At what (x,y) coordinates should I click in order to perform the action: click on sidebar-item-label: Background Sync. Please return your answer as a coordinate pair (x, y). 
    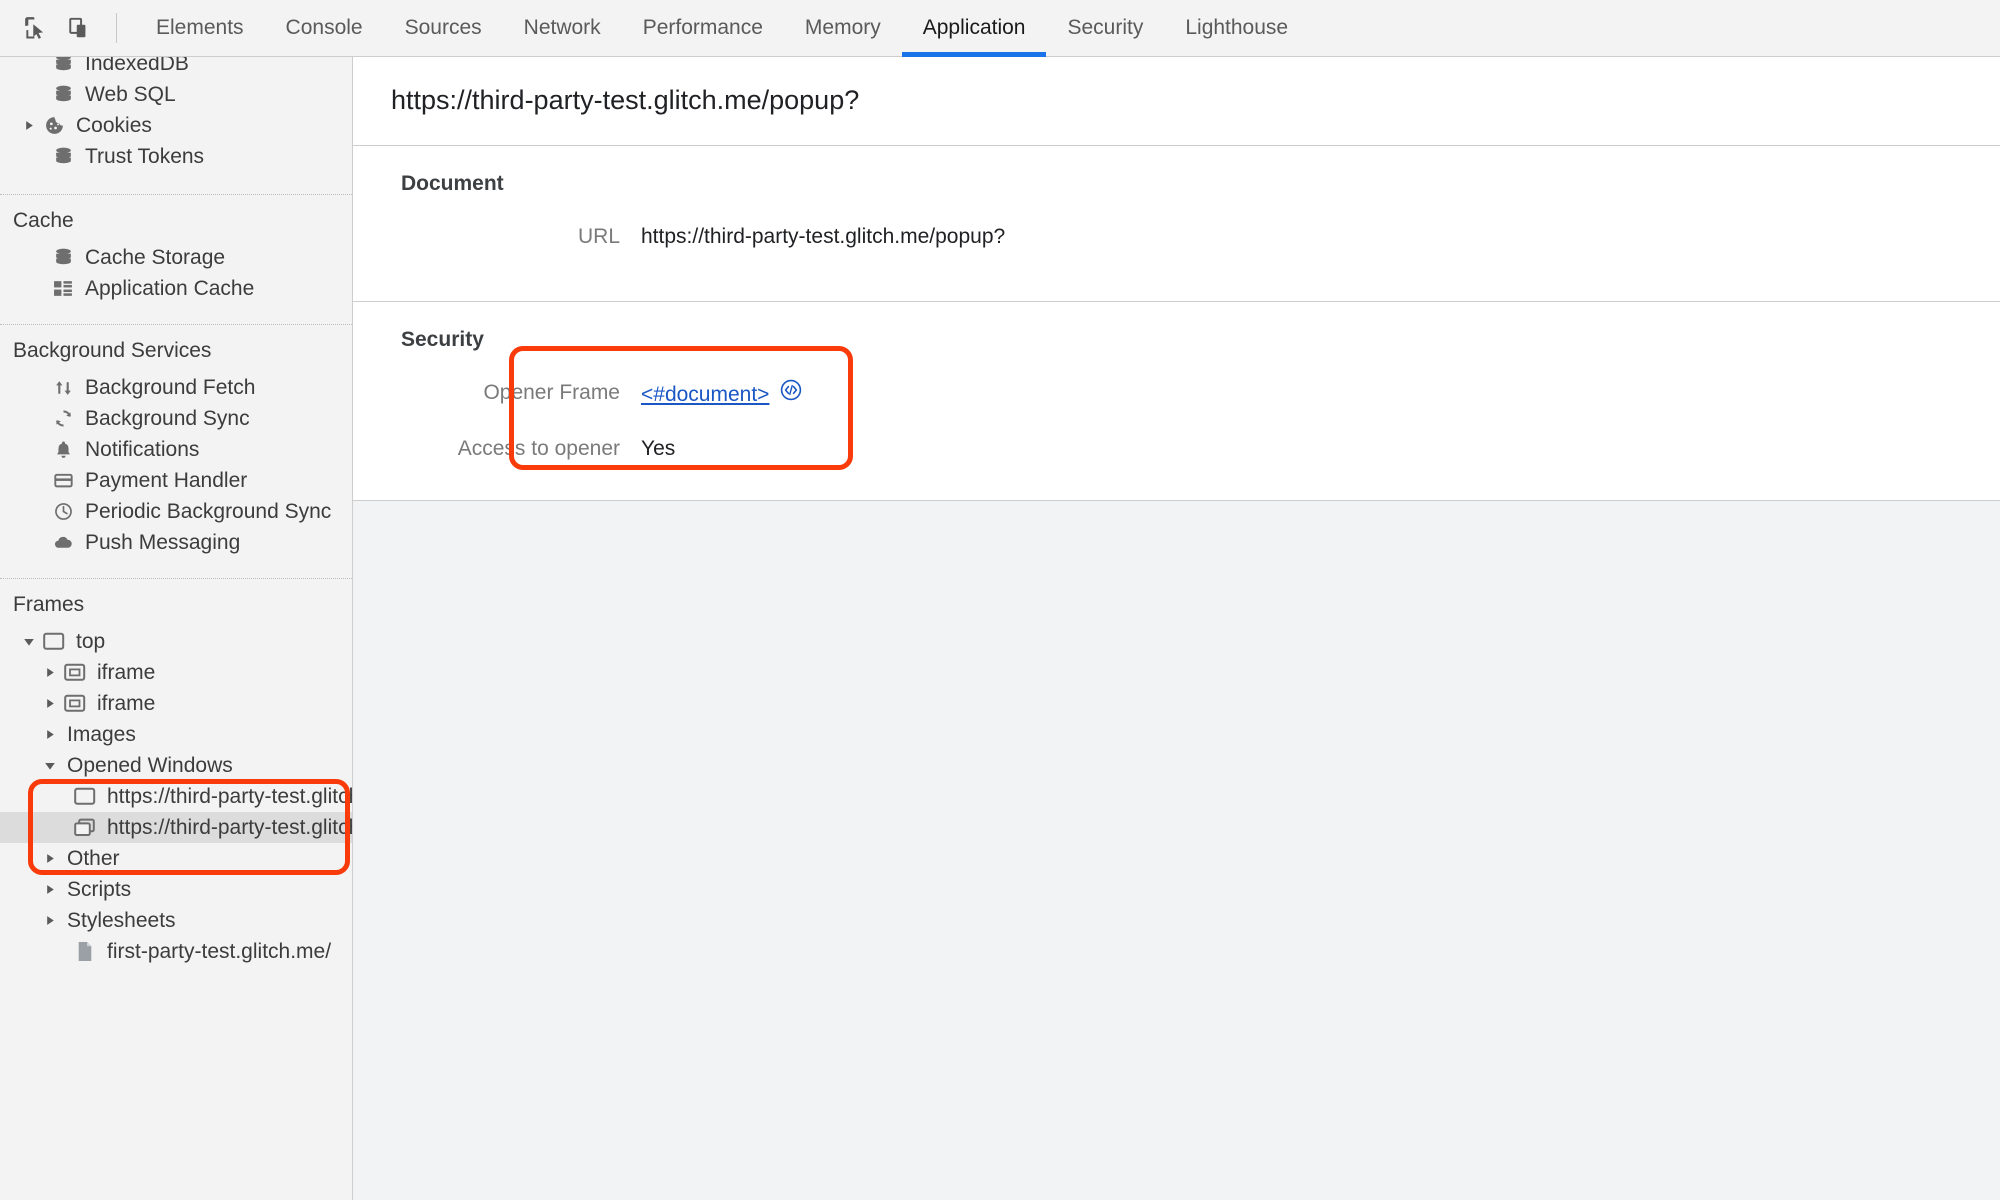
    Looking at the image, I should click on (167, 418).